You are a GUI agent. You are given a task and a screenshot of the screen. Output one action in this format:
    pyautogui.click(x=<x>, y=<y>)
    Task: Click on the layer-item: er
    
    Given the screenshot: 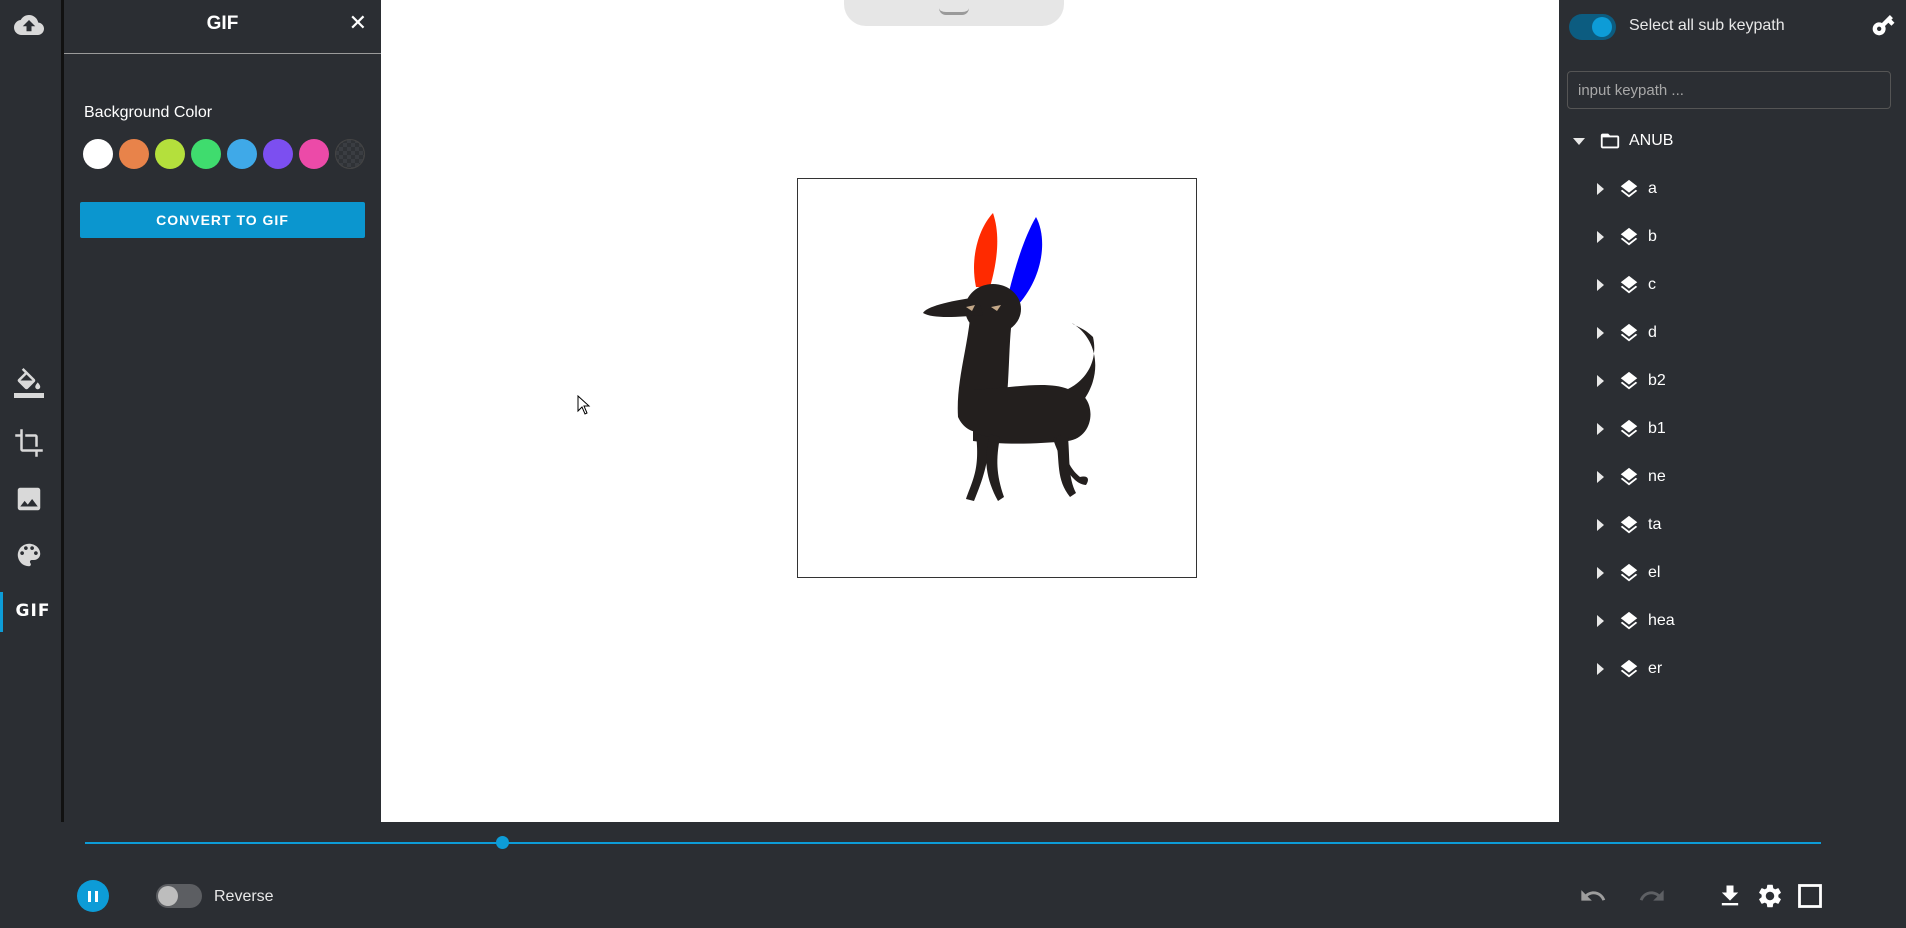 What is the action you would take?
    pyautogui.click(x=1629, y=669)
    